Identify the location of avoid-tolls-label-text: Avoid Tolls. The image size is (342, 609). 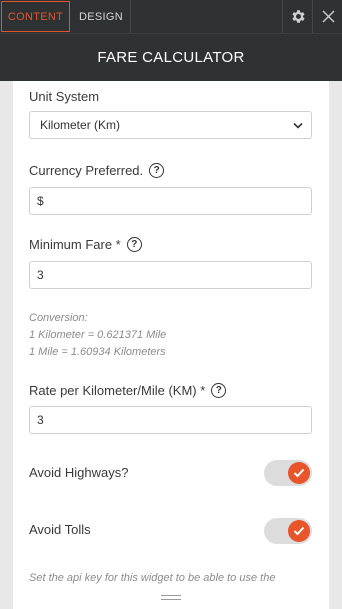
(60, 529).